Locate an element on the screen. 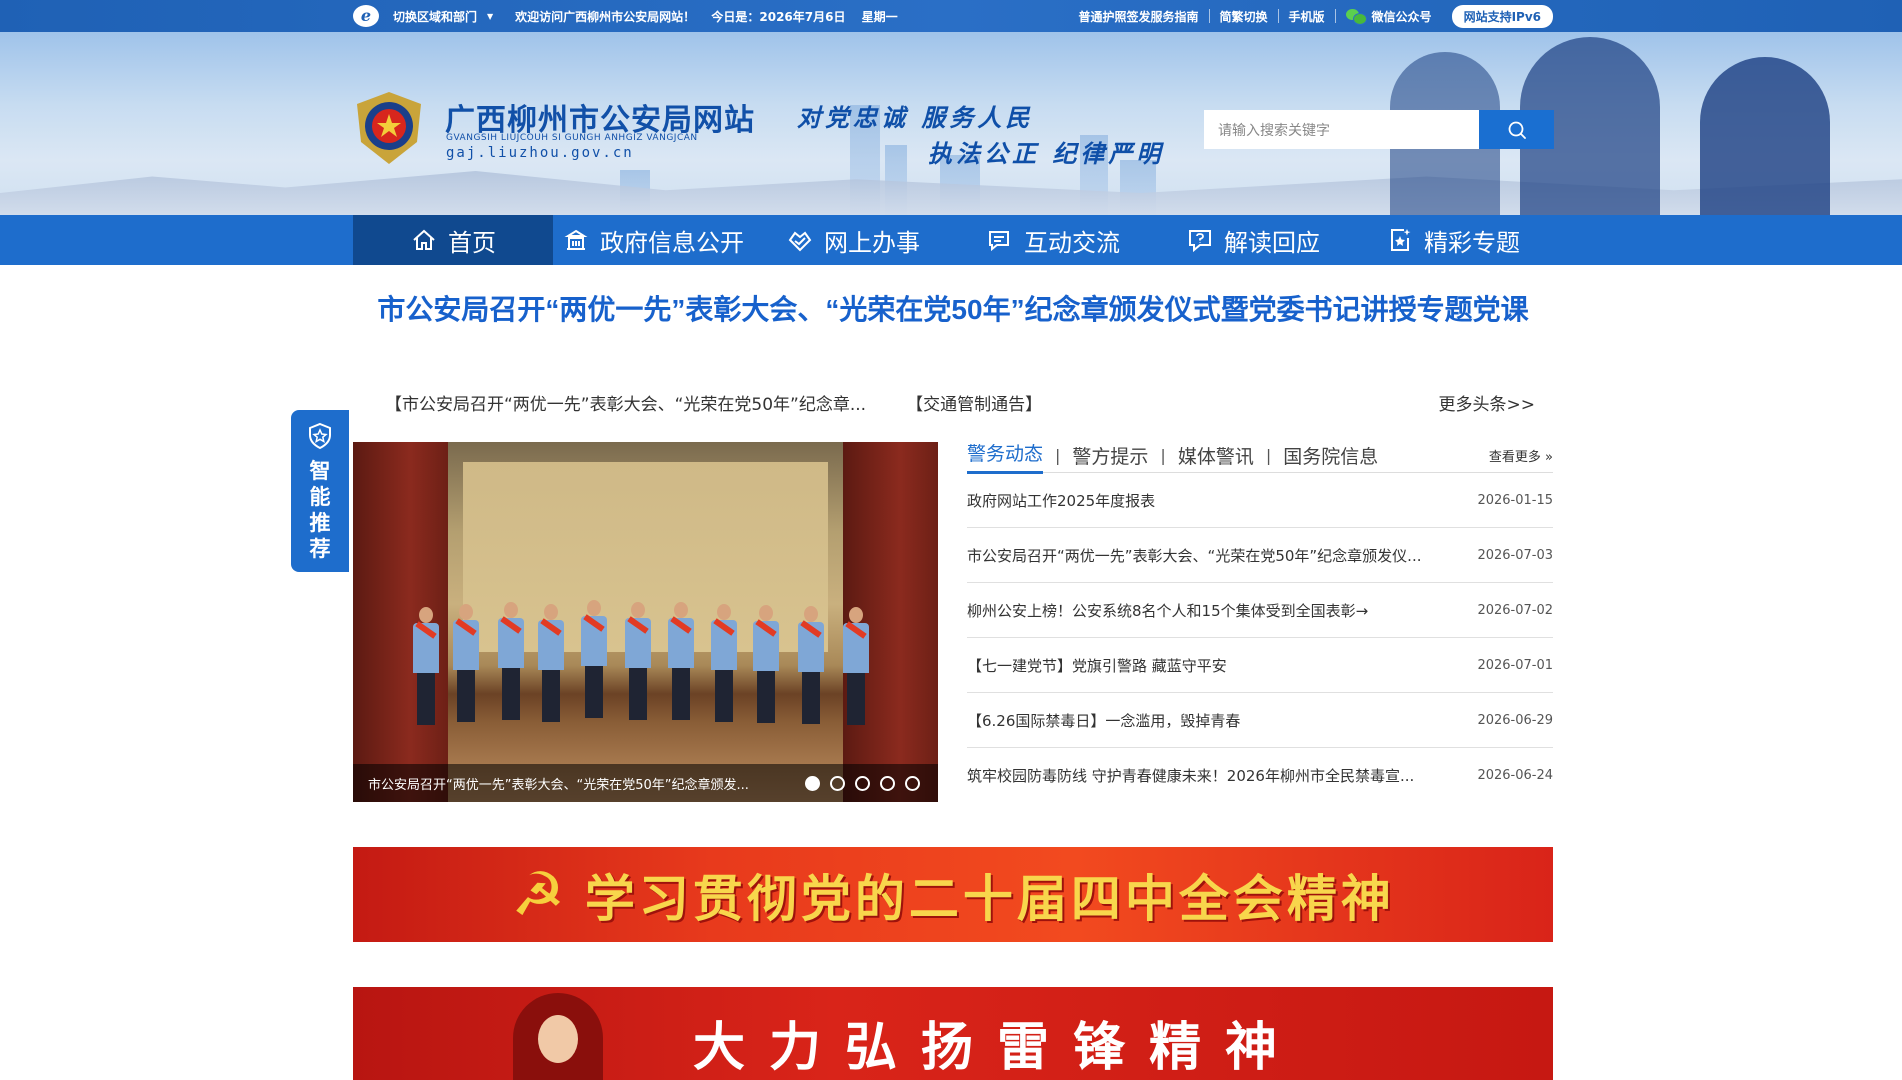  list-item: 【6.26国际禁毒日】一念滥用，毁掉青春 2026-06-29 is located at coordinates (1260, 720).